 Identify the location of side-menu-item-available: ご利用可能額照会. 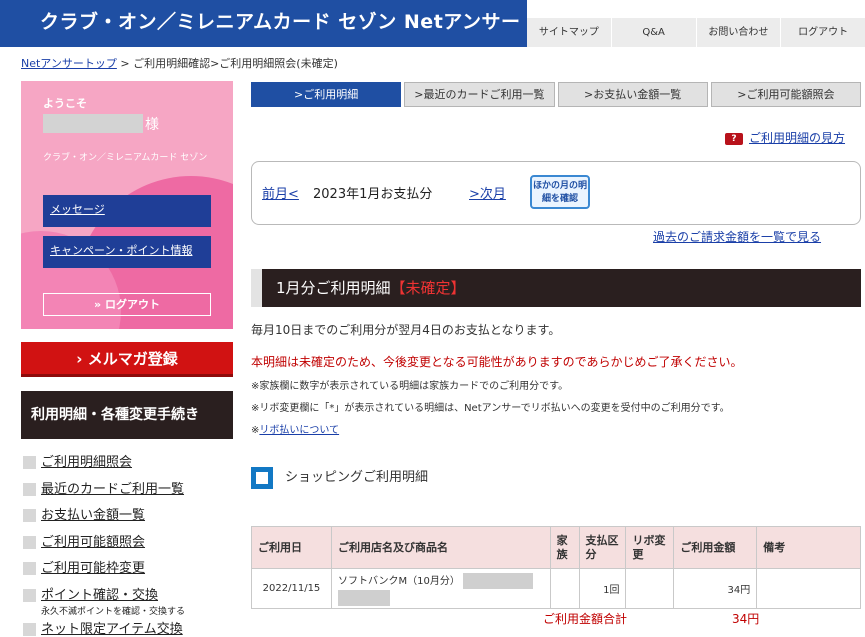
(127, 544).